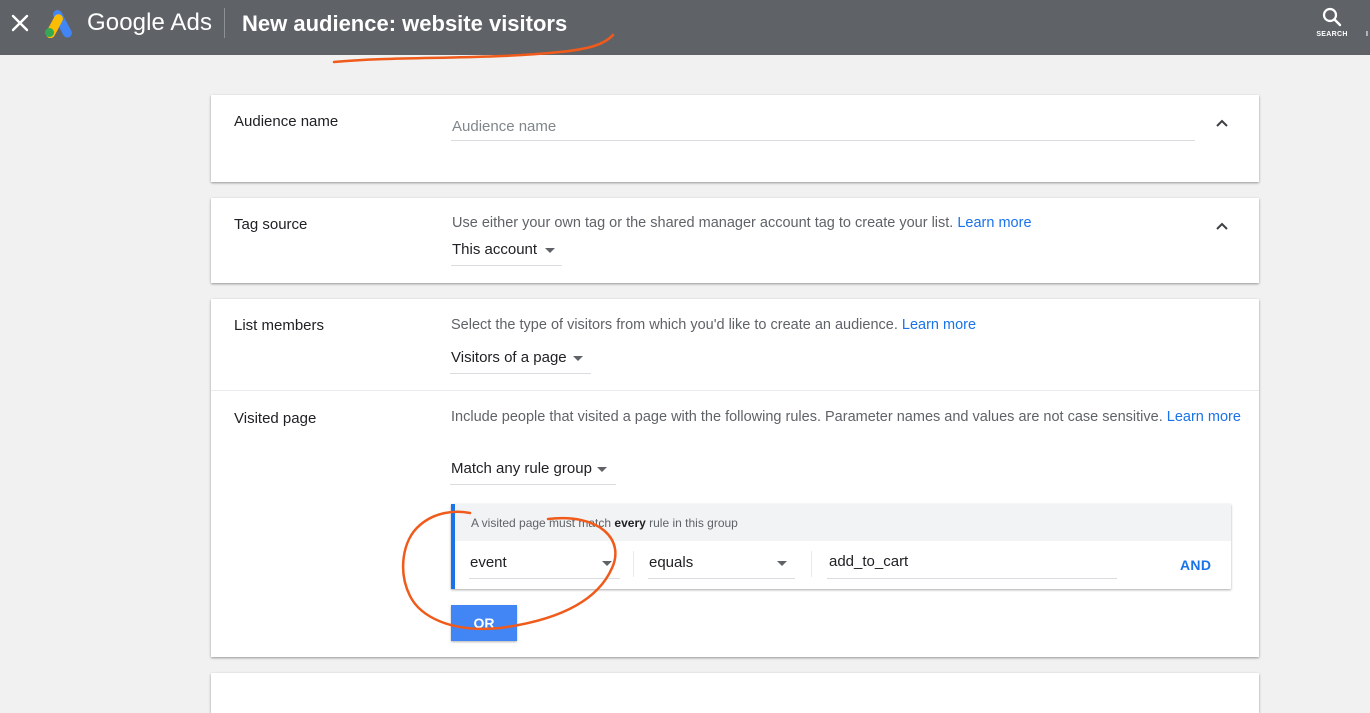 This screenshot has width=1370, height=713. I want to click on cut-off-toolbar-label: I, so click(1367, 34).